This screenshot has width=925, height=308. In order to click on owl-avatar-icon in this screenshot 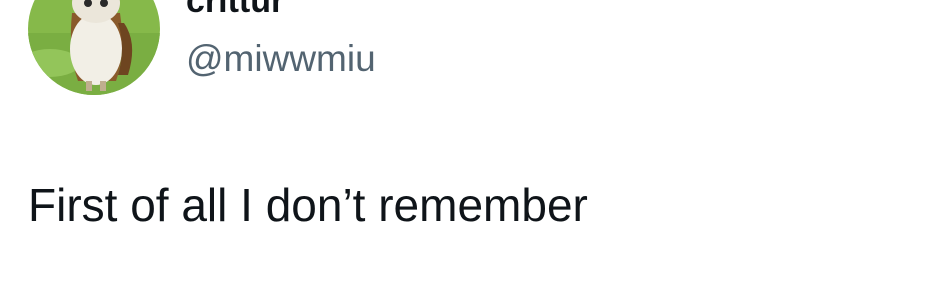, I will do `click(94, 47)`.